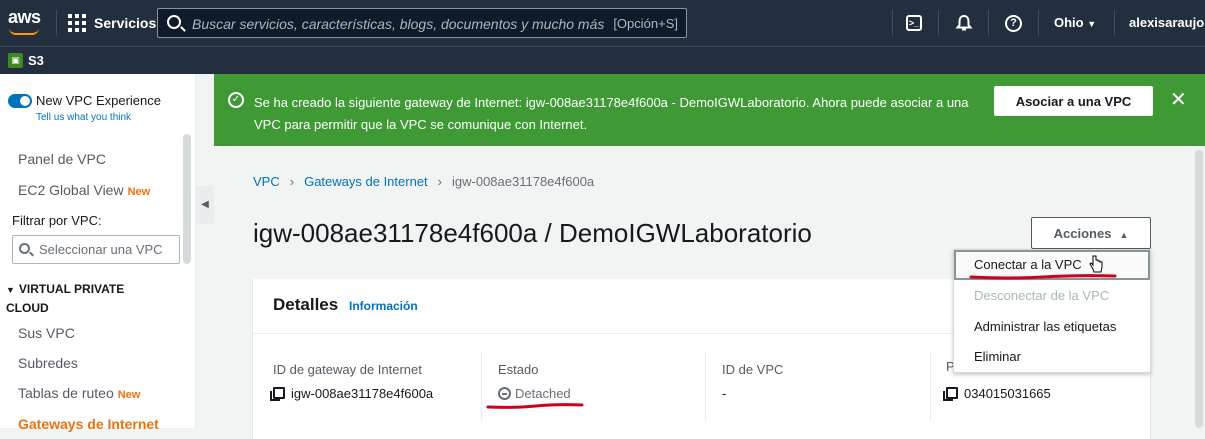  Describe the element at coordinates (187, 199) in the screenshot. I see `sidebar-scrollbar` at that location.